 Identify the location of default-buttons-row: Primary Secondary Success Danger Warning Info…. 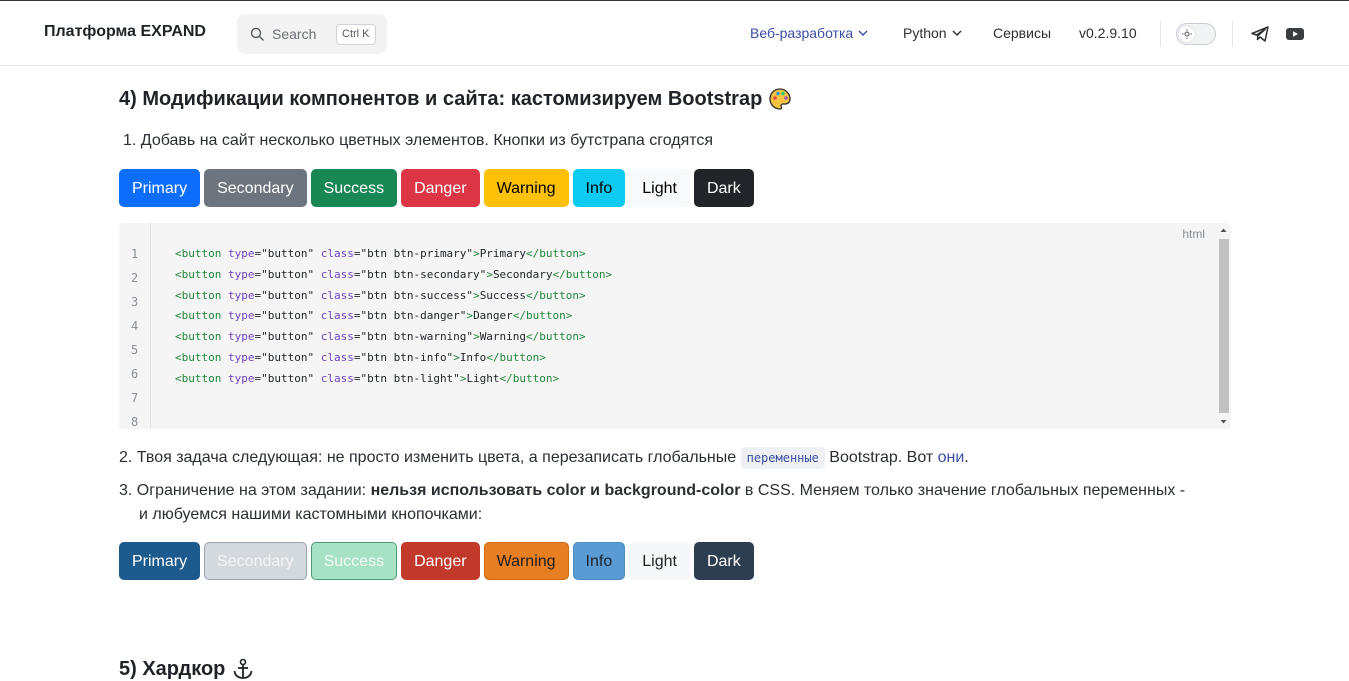
(436, 188).